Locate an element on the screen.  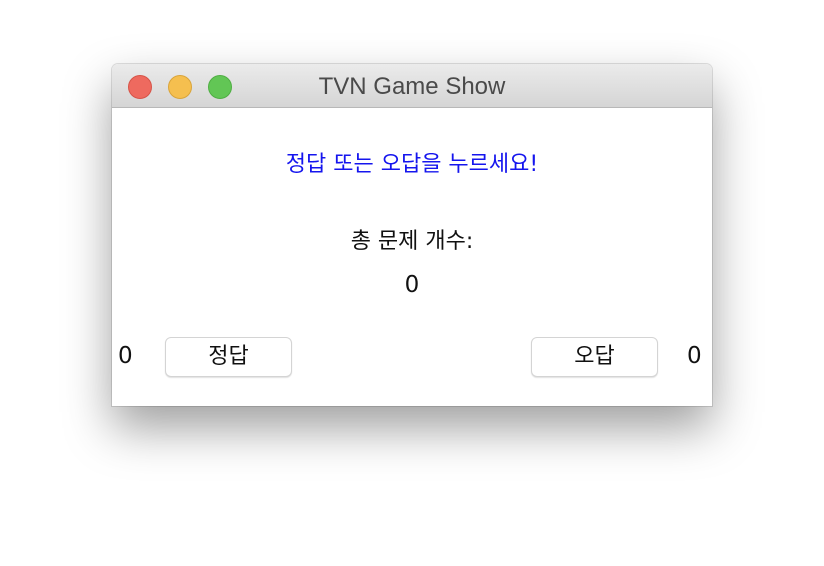
wrong-answer-button: 오답 is located at coordinates (594, 357).